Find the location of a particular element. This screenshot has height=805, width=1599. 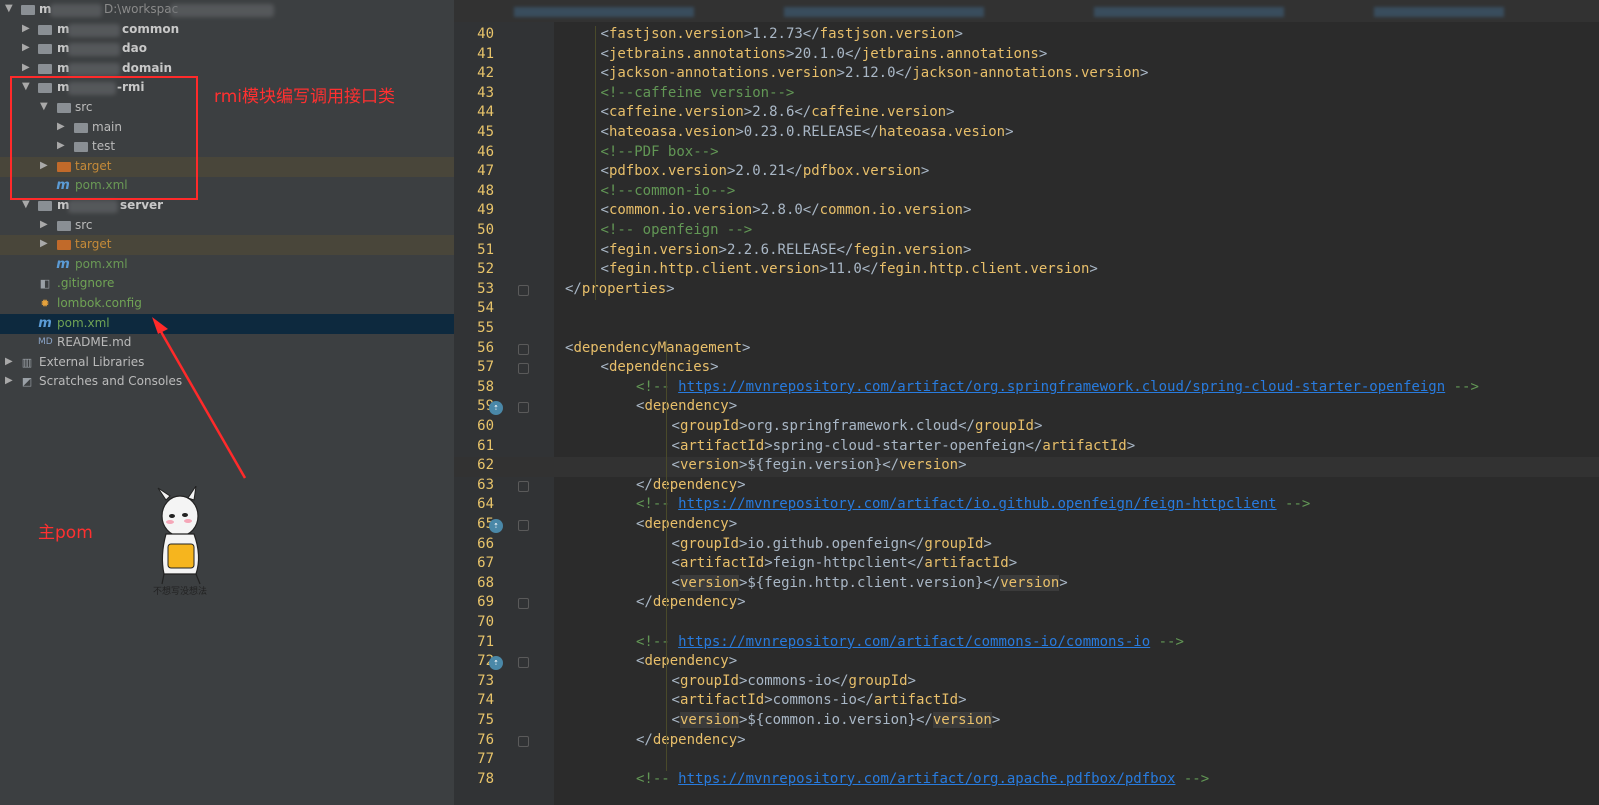

xml-tag-name: common.io.version is located at coordinates (891, 210).